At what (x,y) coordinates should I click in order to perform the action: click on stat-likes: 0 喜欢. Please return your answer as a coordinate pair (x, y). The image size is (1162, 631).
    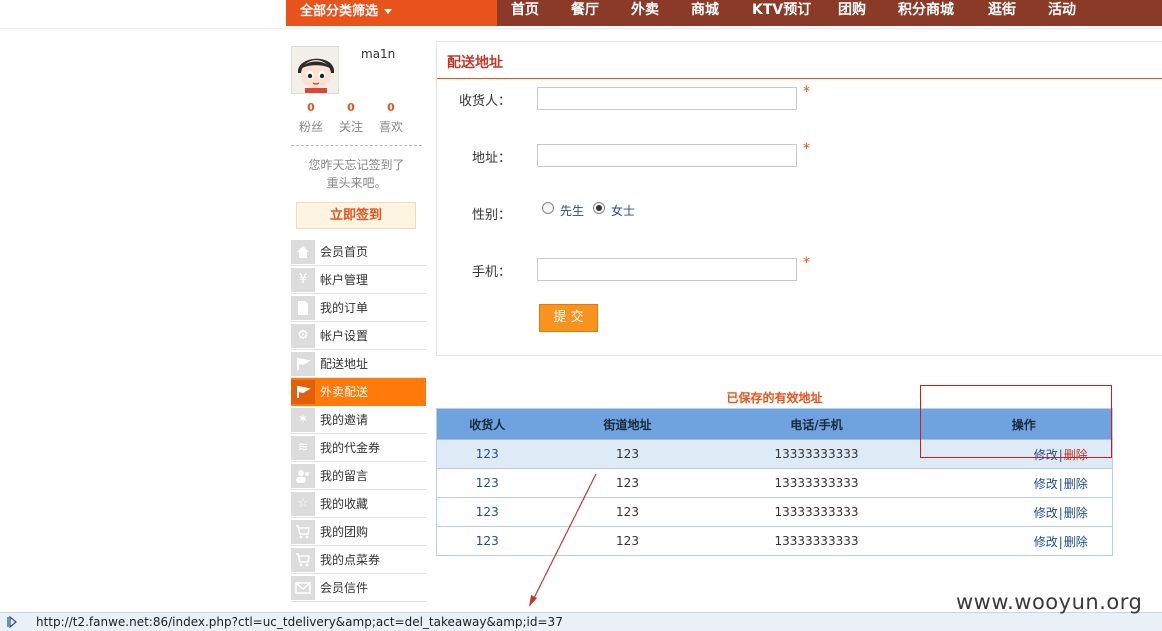
    Looking at the image, I should click on (391, 118).